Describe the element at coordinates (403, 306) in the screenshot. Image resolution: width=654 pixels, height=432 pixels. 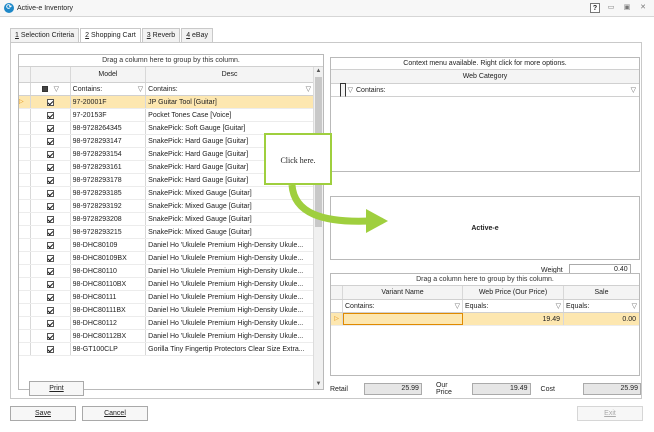
I see `variant-name-filter: Contains: ▽` at that location.